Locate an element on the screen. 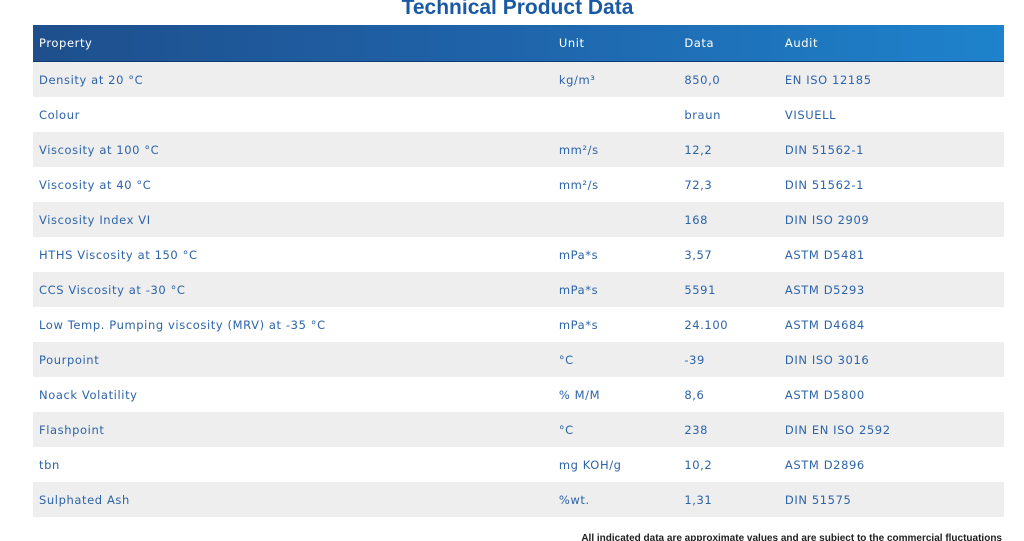 The width and height of the screenshot is (1024, 541). cell-audit: ASTM D5800 is located at coordinates (824, 394).